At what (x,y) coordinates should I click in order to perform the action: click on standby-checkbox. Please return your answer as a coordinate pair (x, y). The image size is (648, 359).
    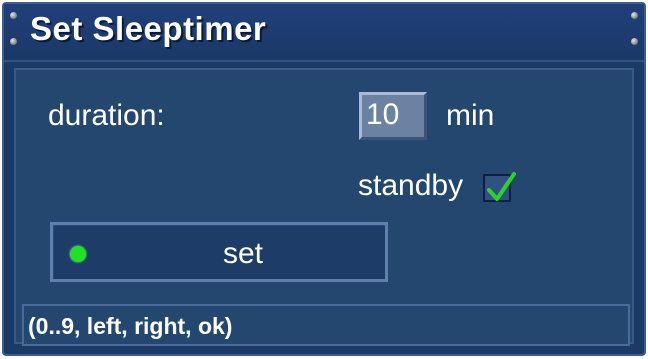
    Looking at the image, I should click on (499, 187).